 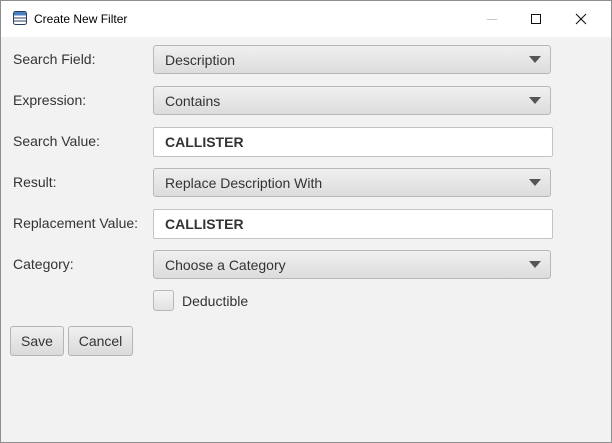 I want to click on search-field-selected: Description, so click(x=200, y=60).